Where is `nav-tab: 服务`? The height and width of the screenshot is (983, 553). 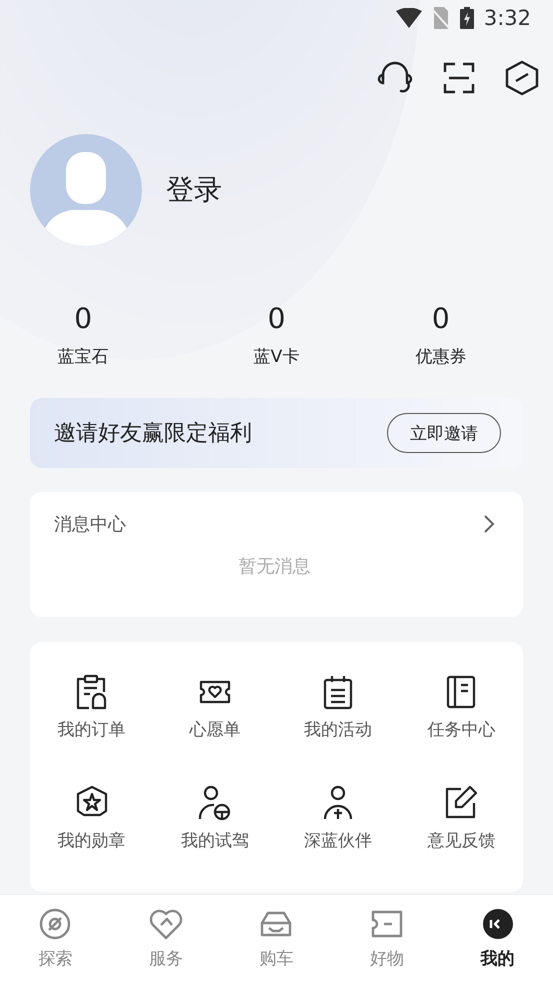
nav-tab: 服务 is located at coordinates (166, 939).